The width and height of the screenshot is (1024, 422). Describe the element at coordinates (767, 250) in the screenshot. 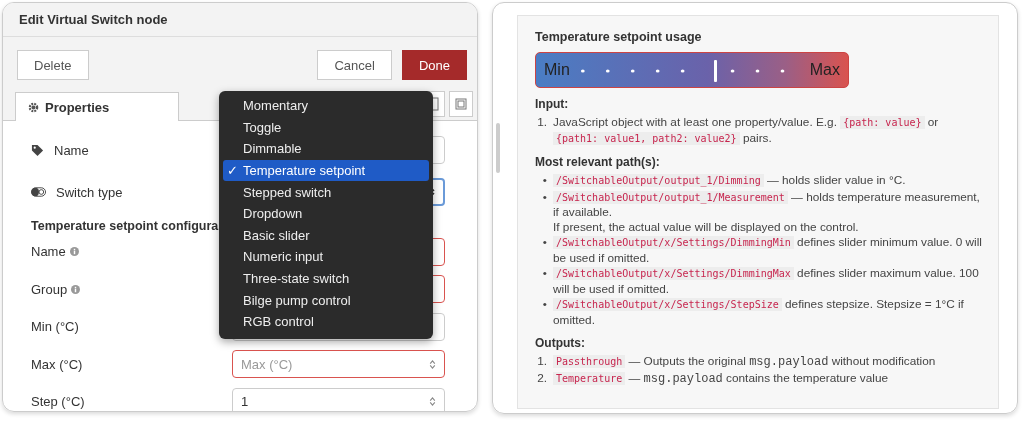

I see `list-item-text: /SwitchableOutput/x/Settings/DimmingMin defines slider minimum value. 0 will be used if omitted.` at that location.